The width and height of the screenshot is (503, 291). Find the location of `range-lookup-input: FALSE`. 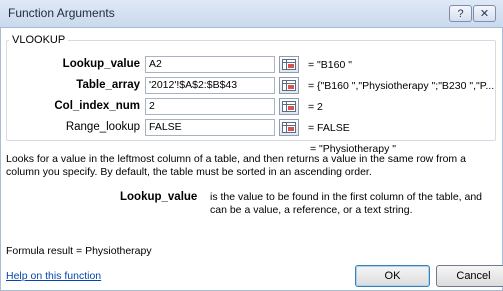

range-lookup-input: FALSE is located at coordinates (210, 127).